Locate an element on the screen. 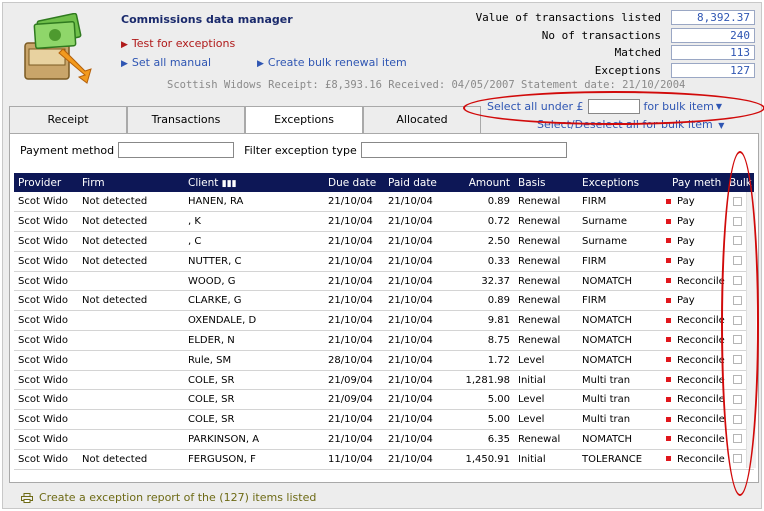 The image size is (764, 511). cell-client: , K is located at coordinates (253, 222).